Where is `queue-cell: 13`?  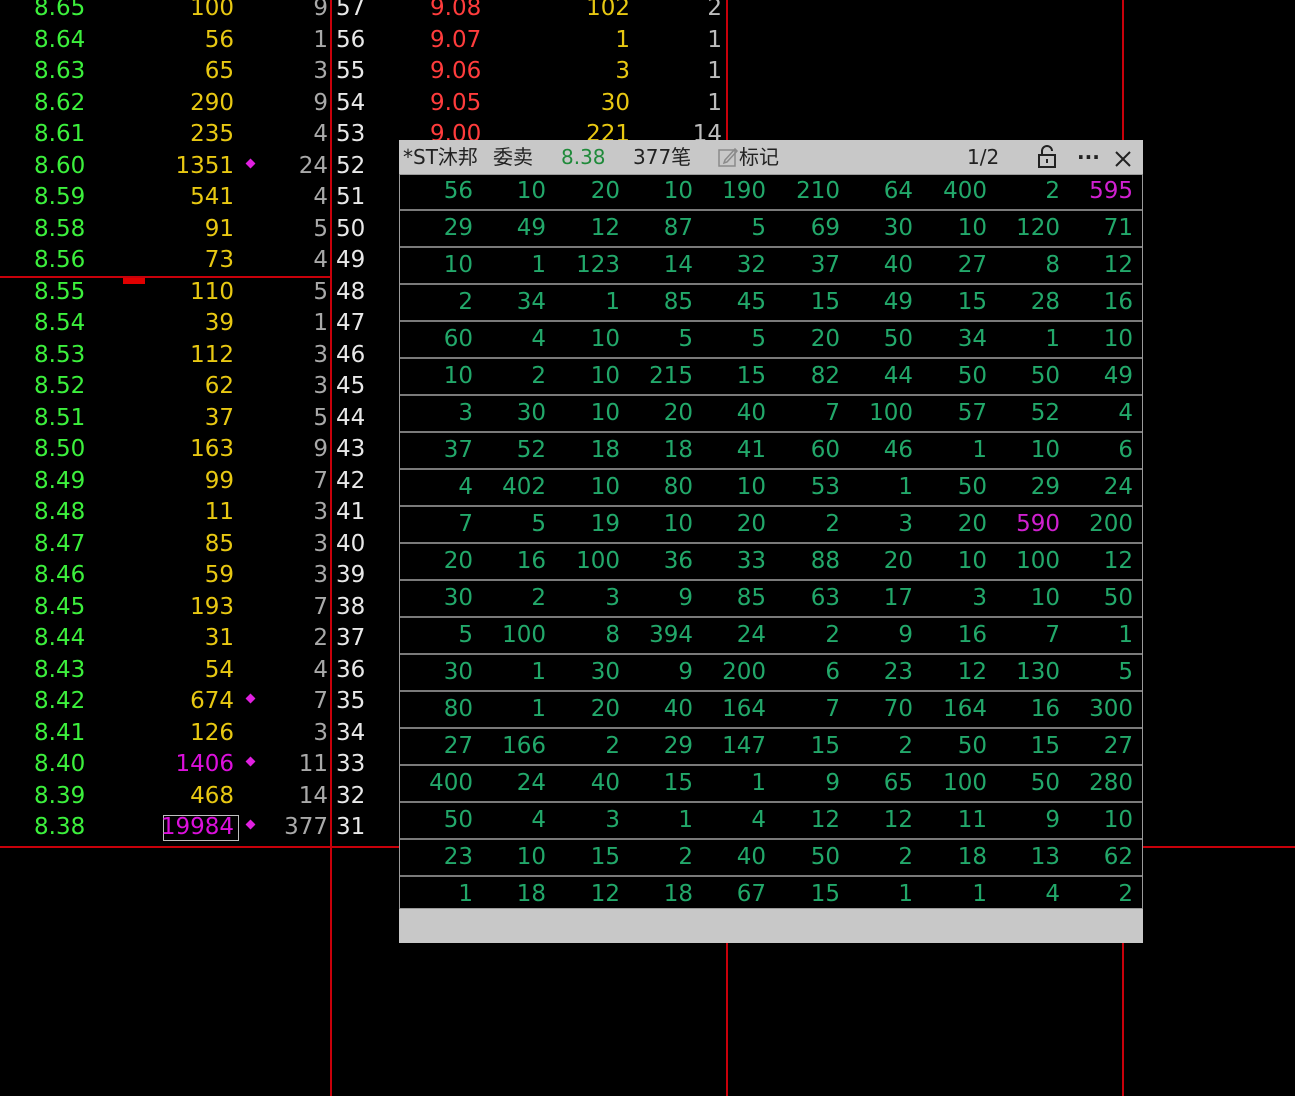
queue-cell: 13 is located at coordinates (1030, 857).